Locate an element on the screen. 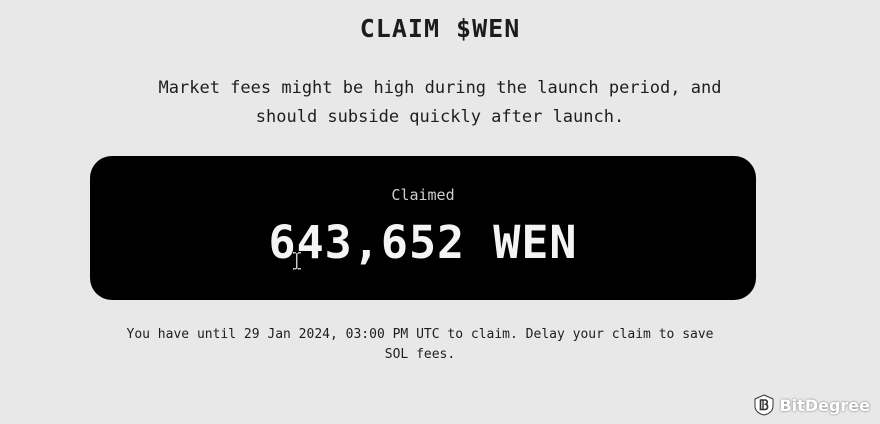 The width and height of the screenshot is (880, 424). fee-notice-line-2: should subside quickly after launch. is located at coordinates (440, 117).